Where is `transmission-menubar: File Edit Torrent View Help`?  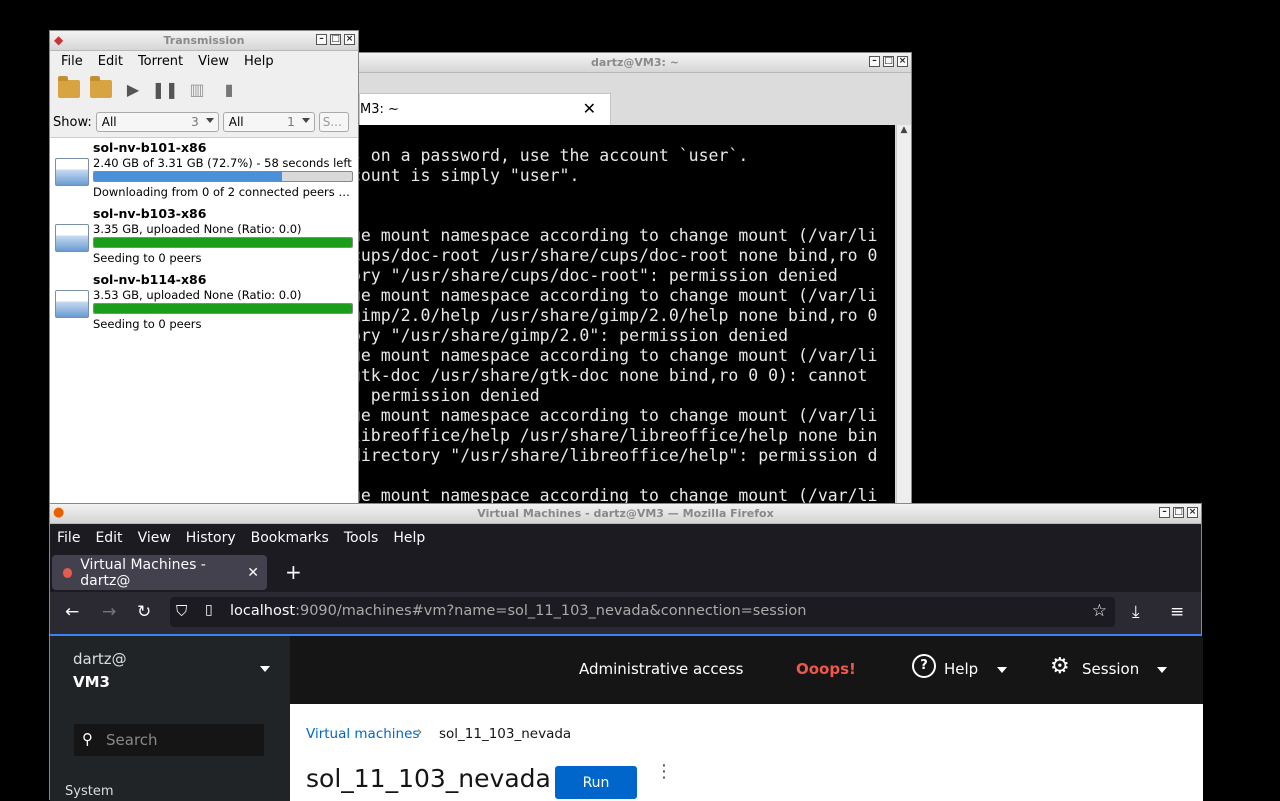 transmission-menubar: File Edit Torrent View Help is located at coordinates (204, 61).